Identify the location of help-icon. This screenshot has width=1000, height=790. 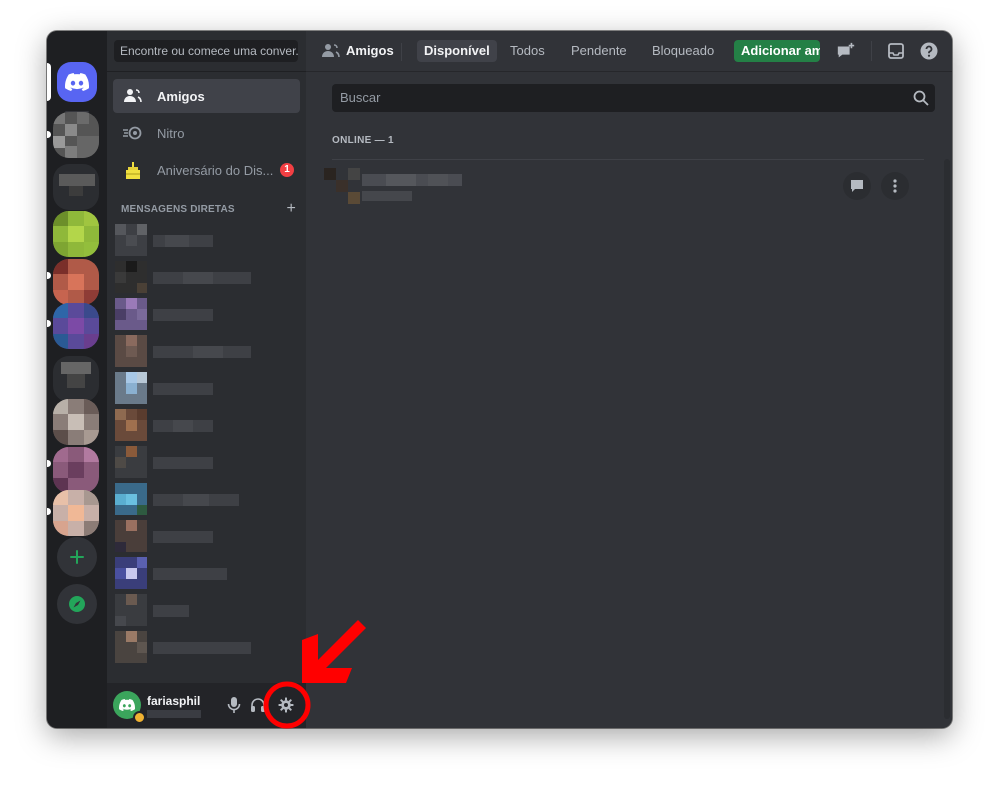
(929, 51).